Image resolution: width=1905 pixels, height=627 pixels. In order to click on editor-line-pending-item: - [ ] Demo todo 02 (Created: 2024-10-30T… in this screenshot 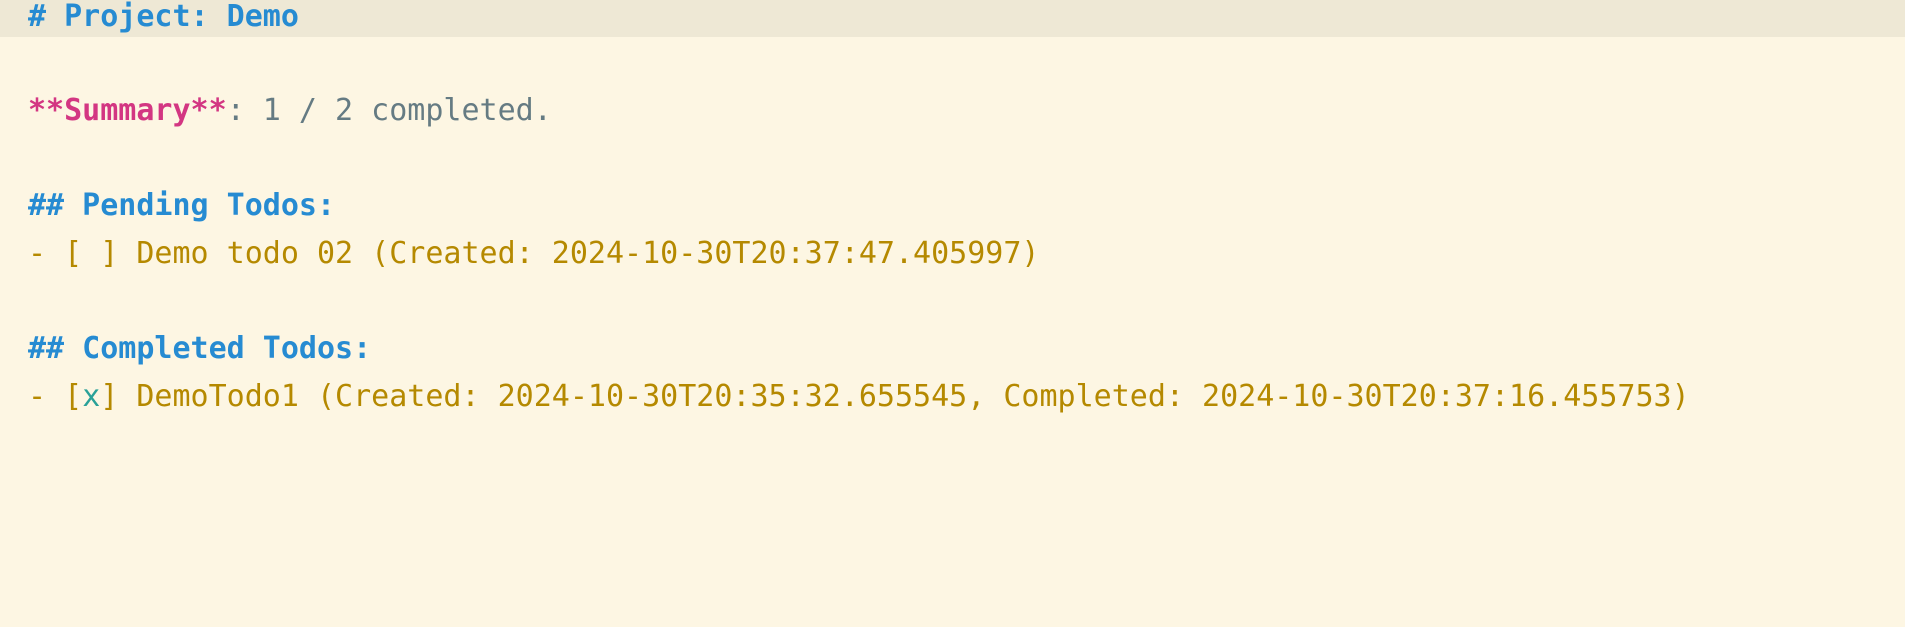, I will do `click(952, 254)`.